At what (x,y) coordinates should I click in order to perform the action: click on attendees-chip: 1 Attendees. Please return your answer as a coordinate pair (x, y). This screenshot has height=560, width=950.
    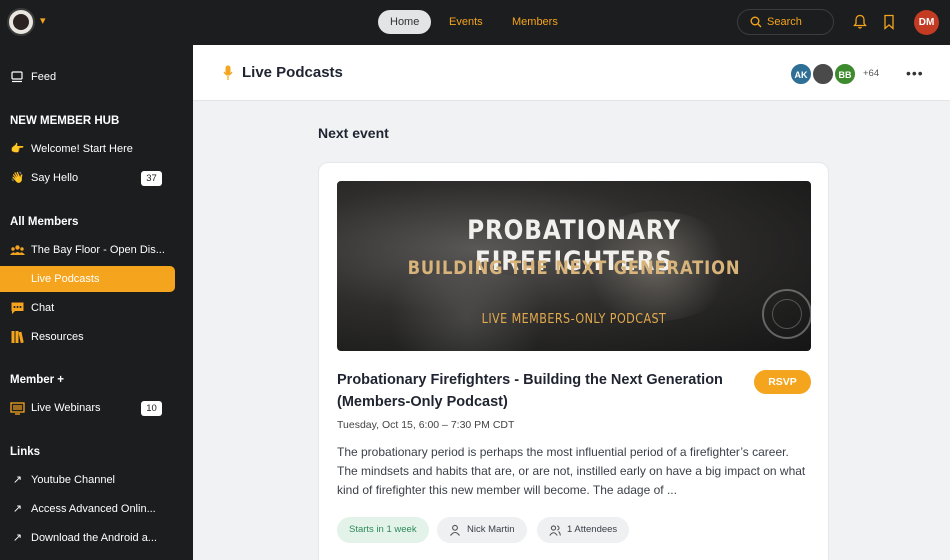
    Looking at the image, I should click on (583, 530).